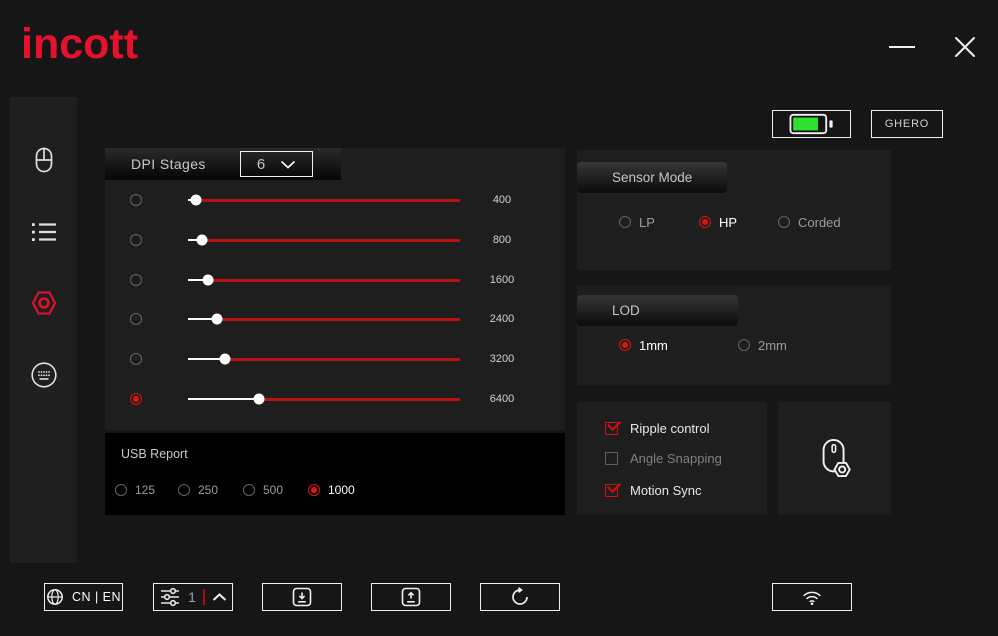  Describe the element at coordinates (43, 160) in the screenshot. I see `sidebar-item-mouse-buttons` at that location.